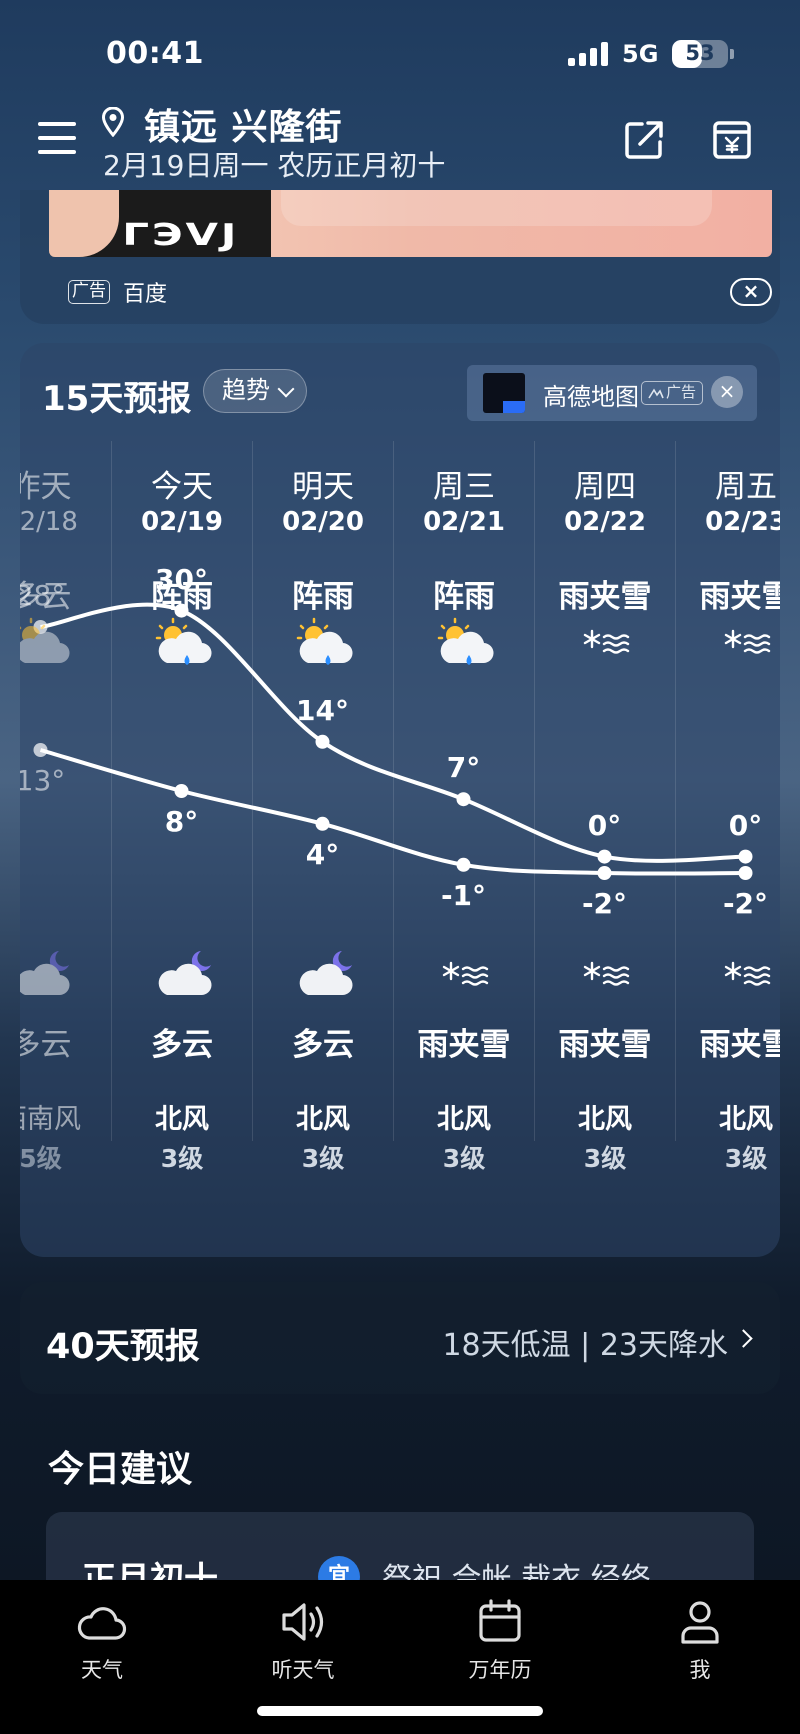 The image size is (800, 1734). Describe the element at coordinates (463, 768) in the screenshot. I see `high-temp-label: 7°` at that location.